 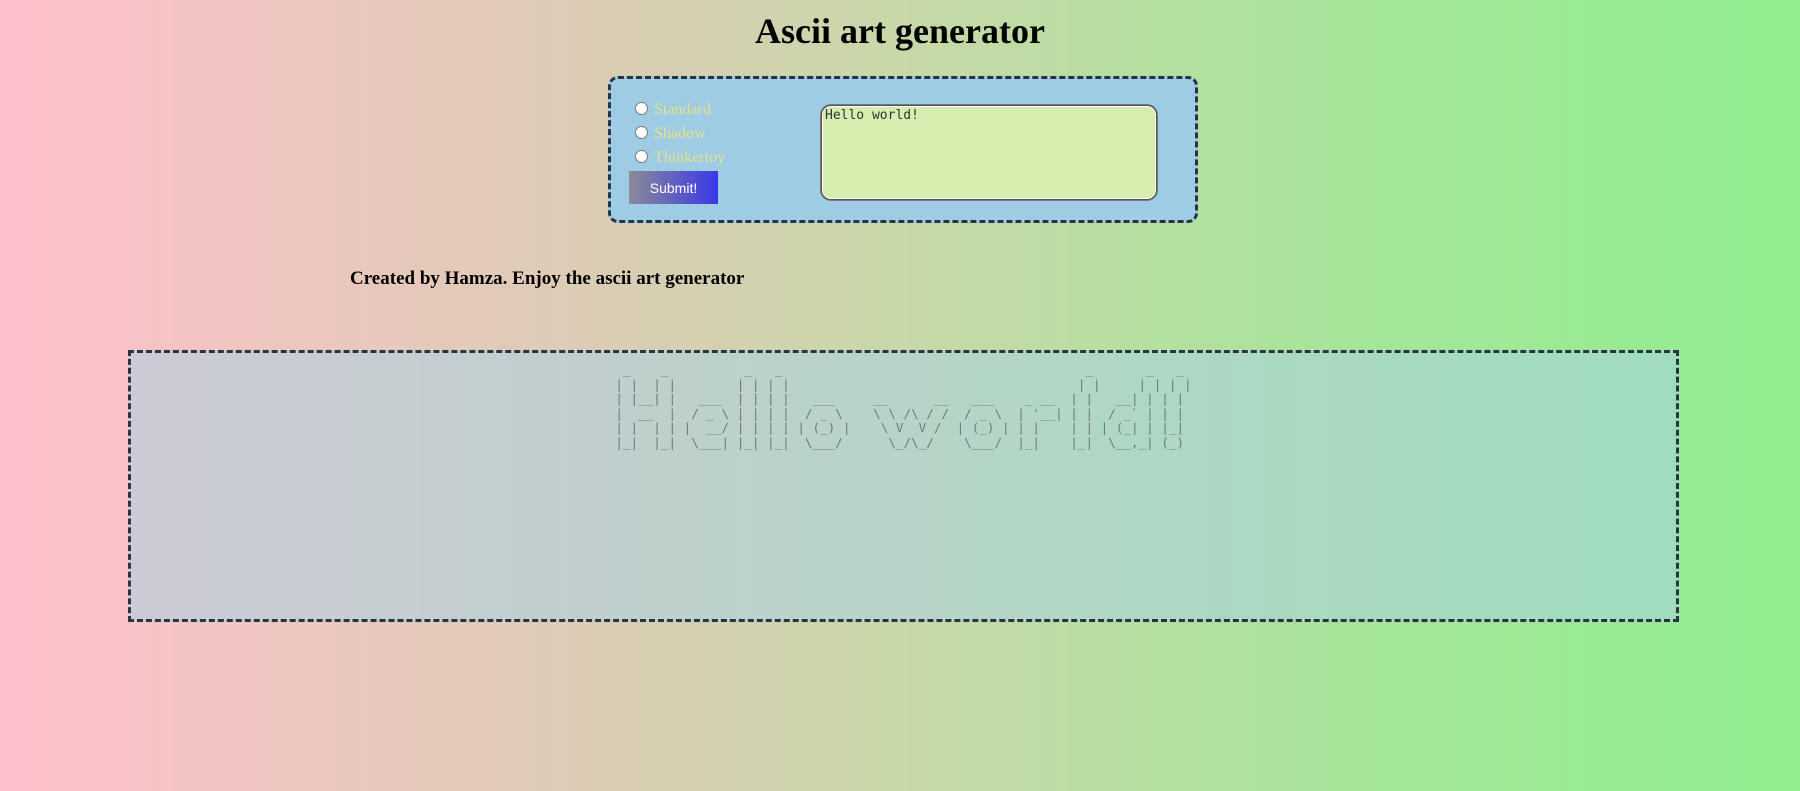 What do you see at coordinates (641, 132) in the screenshot?
I see `radio-shadow` at bounding box center [641, 132].